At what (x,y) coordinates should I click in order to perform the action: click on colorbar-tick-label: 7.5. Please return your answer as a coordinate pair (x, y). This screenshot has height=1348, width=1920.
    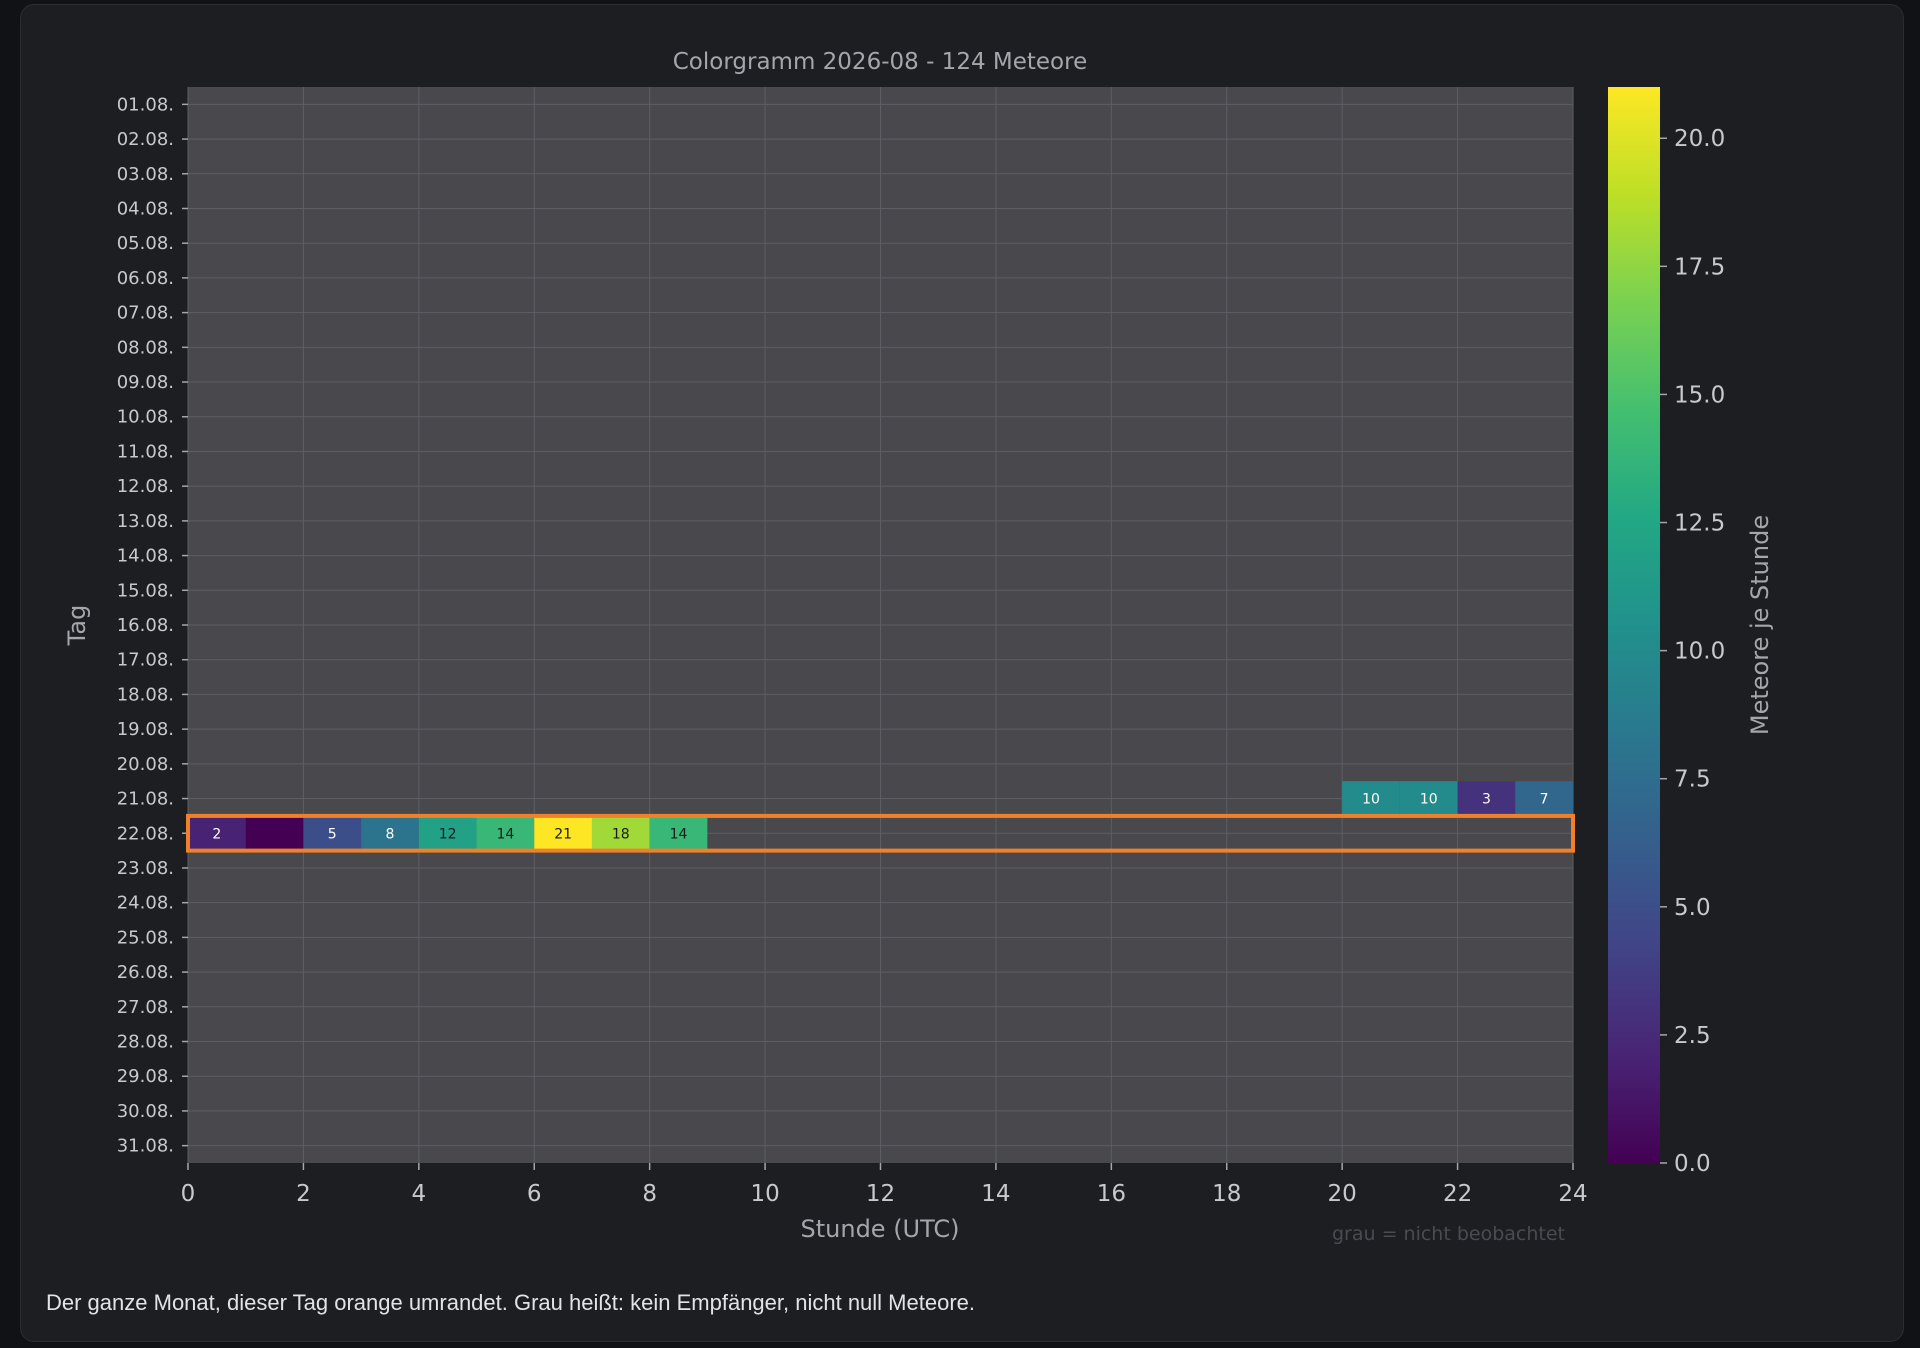
    Looking at the image, I should click on (1692, 780).